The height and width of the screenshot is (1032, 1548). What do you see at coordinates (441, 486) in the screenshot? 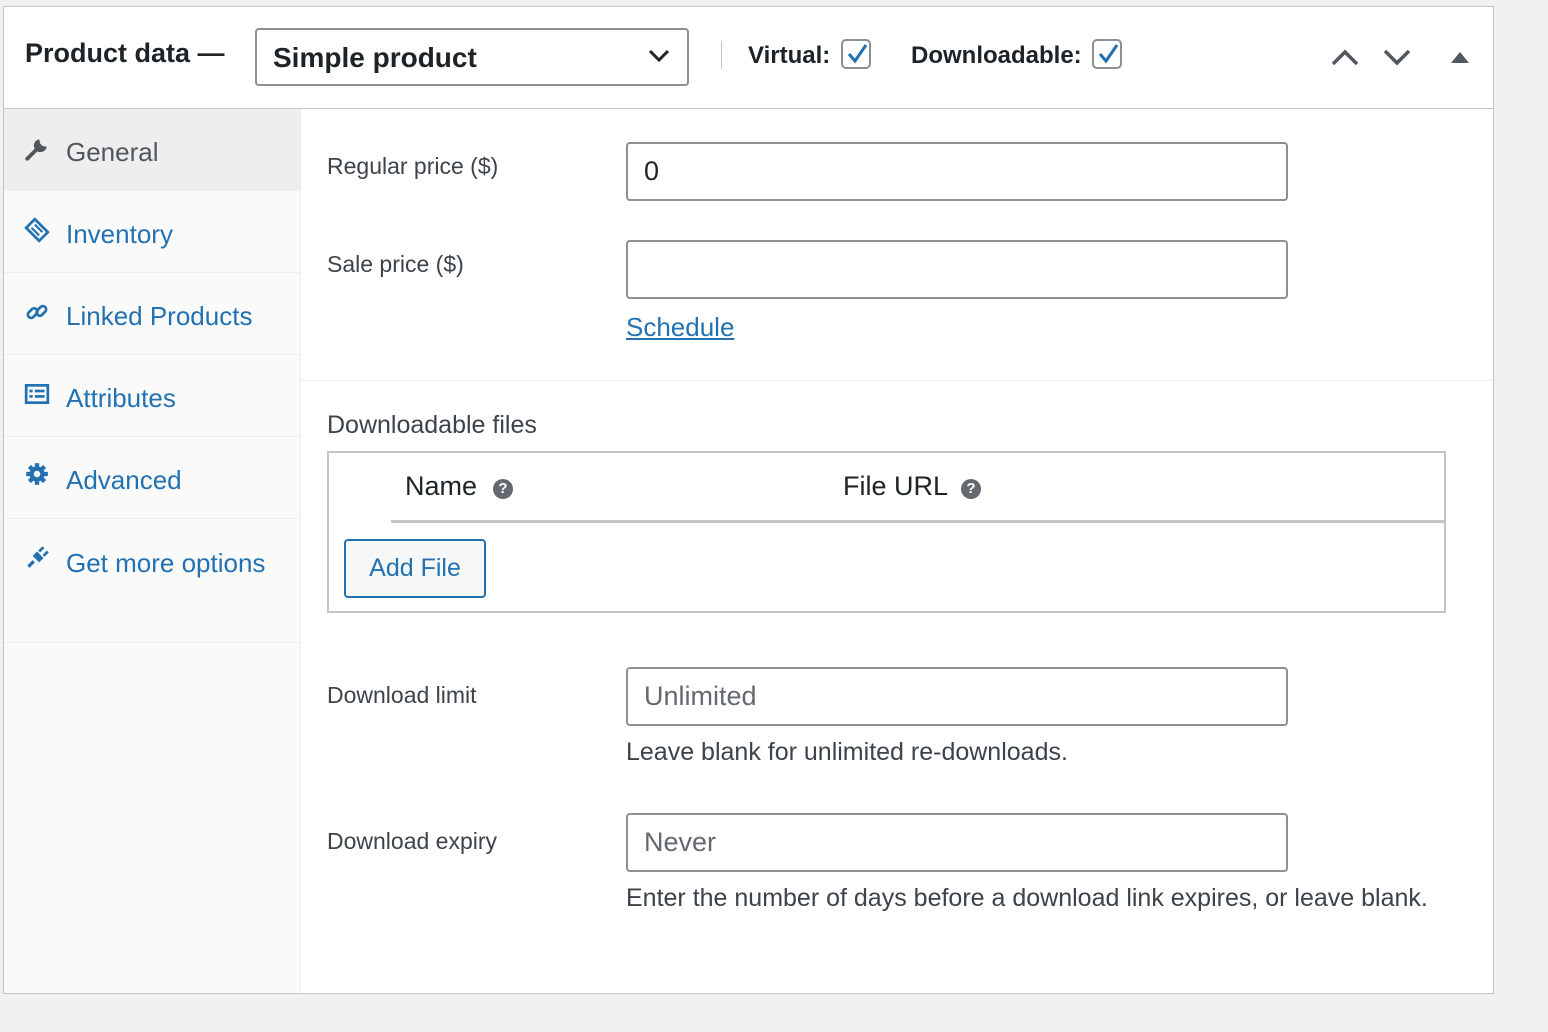
I see `col-name-header: Name` at bounding box center [441, 486].